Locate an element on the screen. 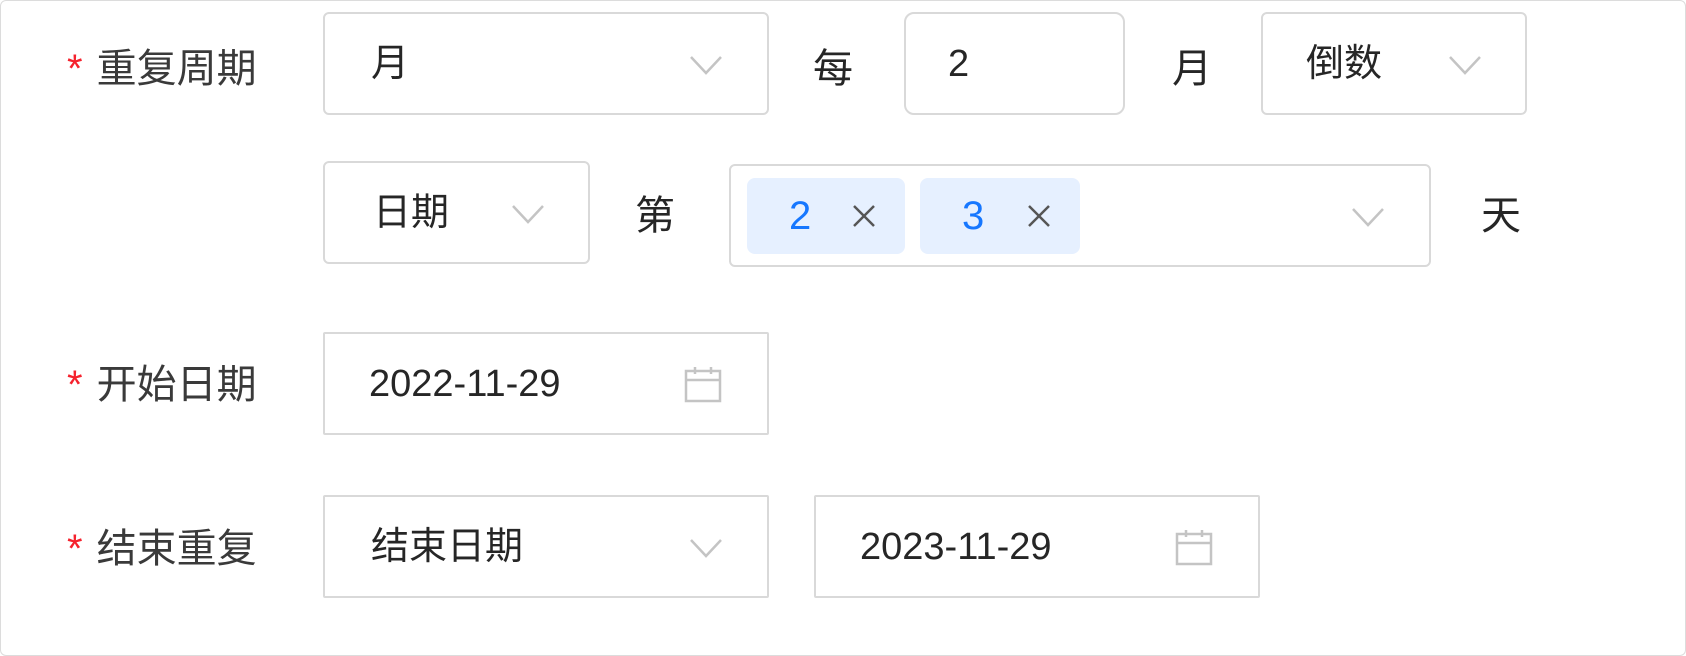 This screenshot has height=656, width=1686. interval-input: 2 is located at coordinates (1014, 63).